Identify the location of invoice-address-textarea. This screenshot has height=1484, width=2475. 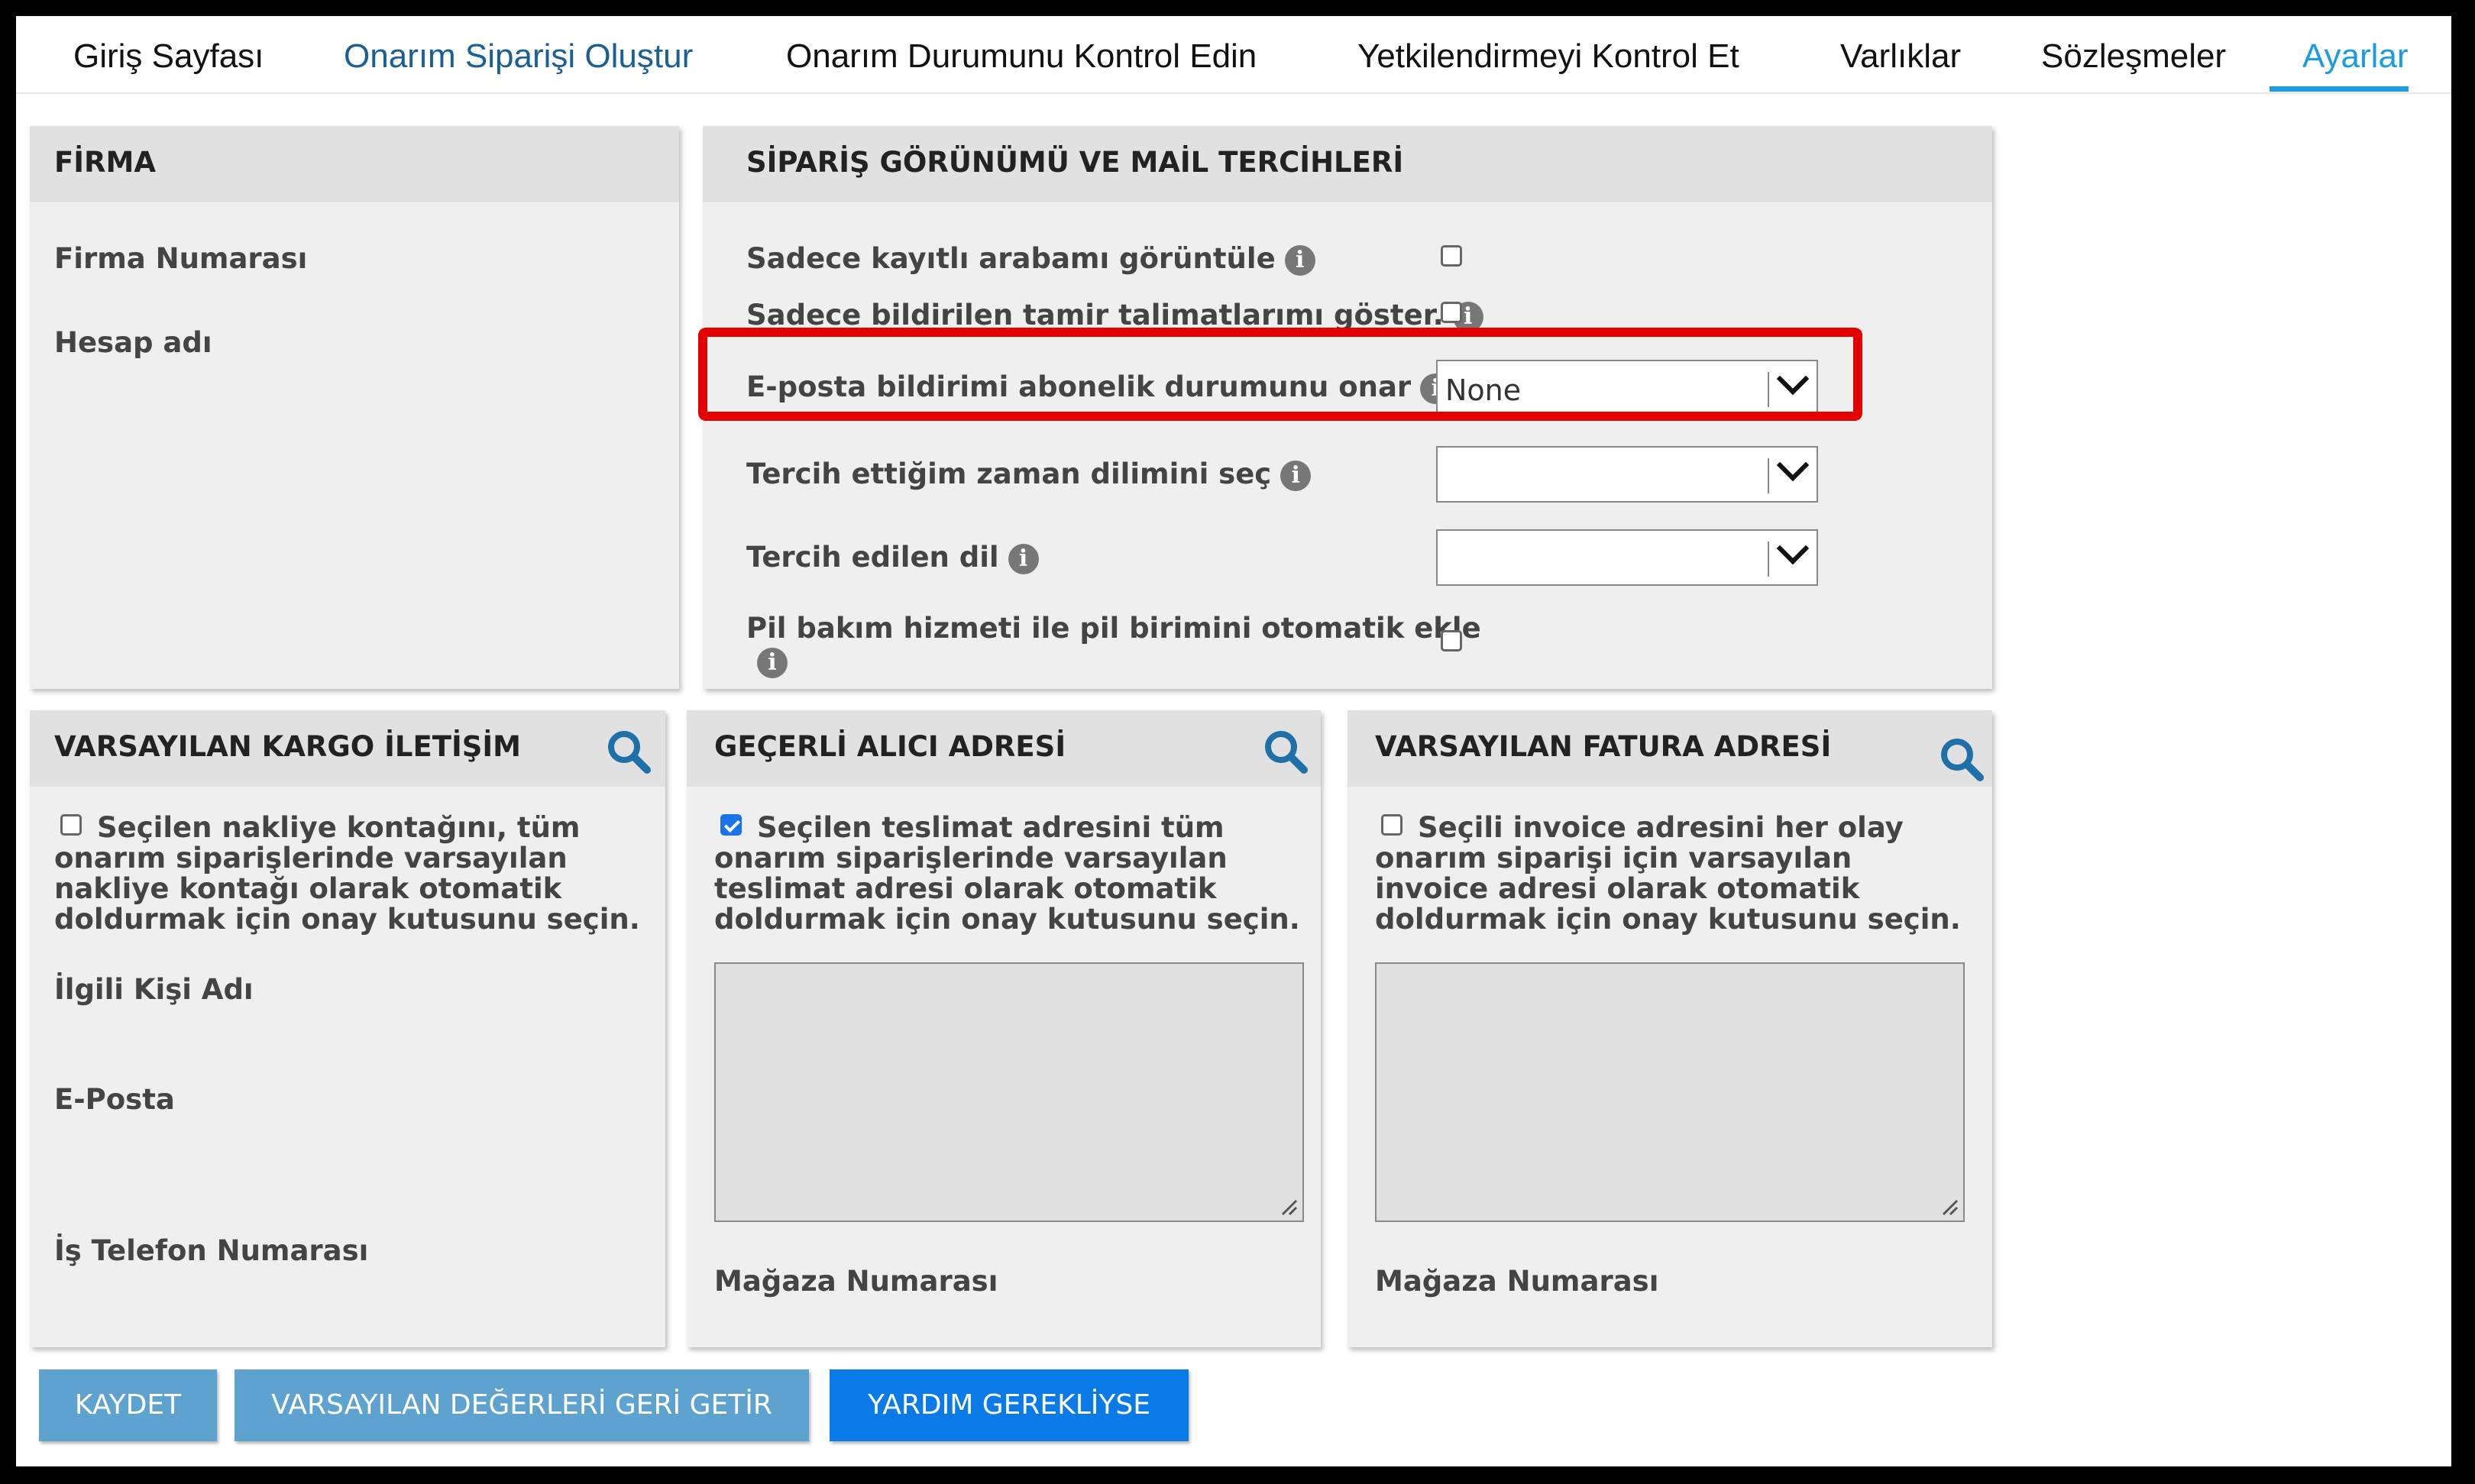
(1670, 1092).